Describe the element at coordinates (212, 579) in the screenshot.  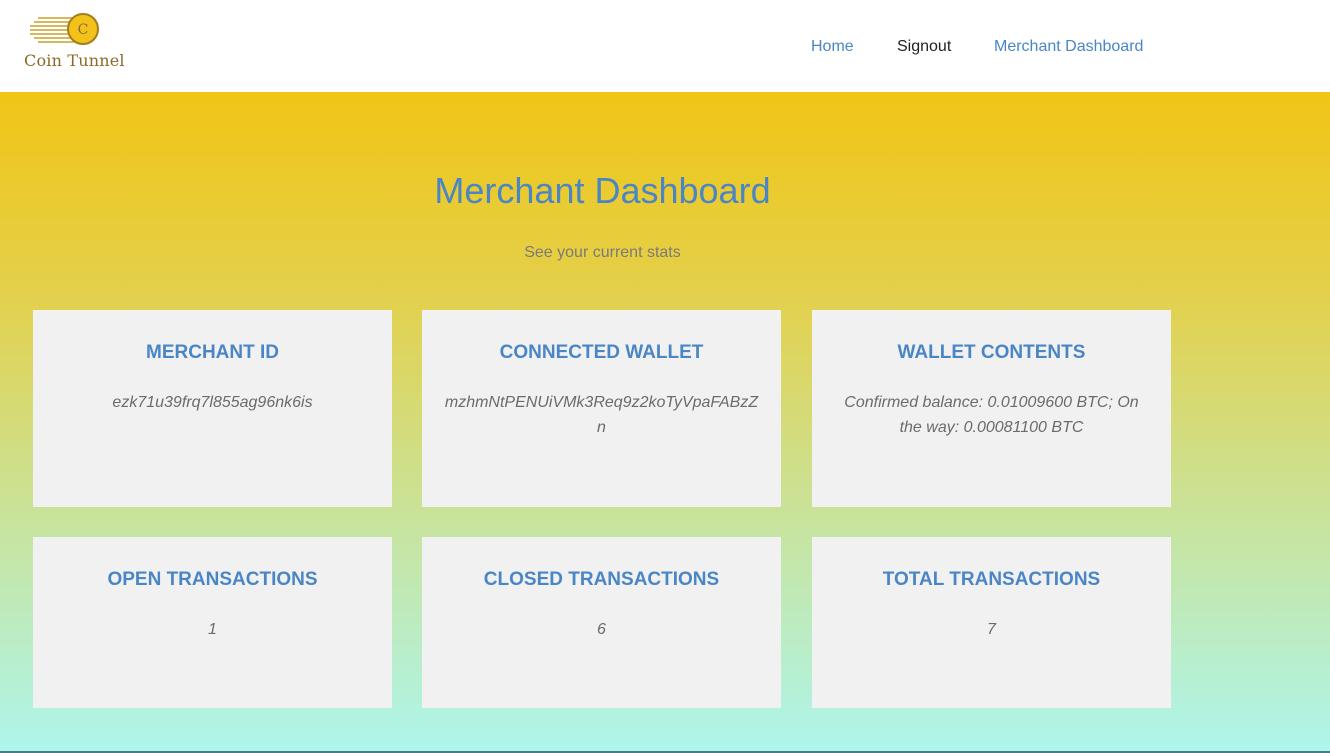
I see `card-title: OPEN TRANSACTIONS` at that location.